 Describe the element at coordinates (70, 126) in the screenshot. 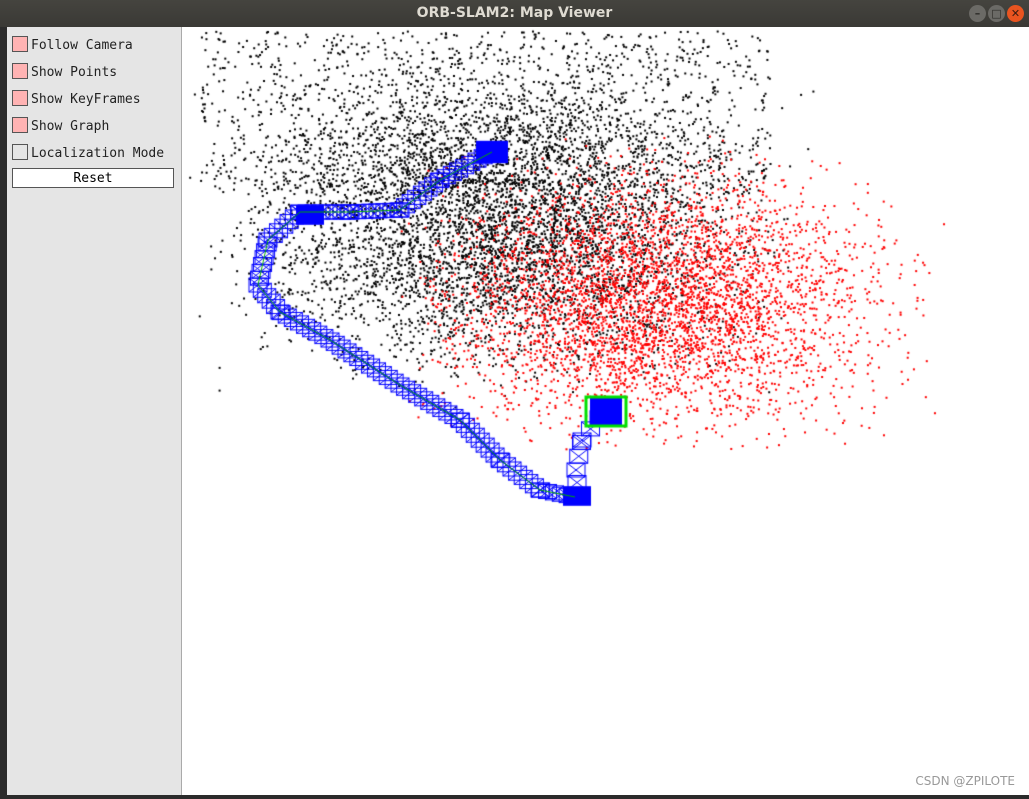

I see `checkbox-label: Show Graph` at that location.